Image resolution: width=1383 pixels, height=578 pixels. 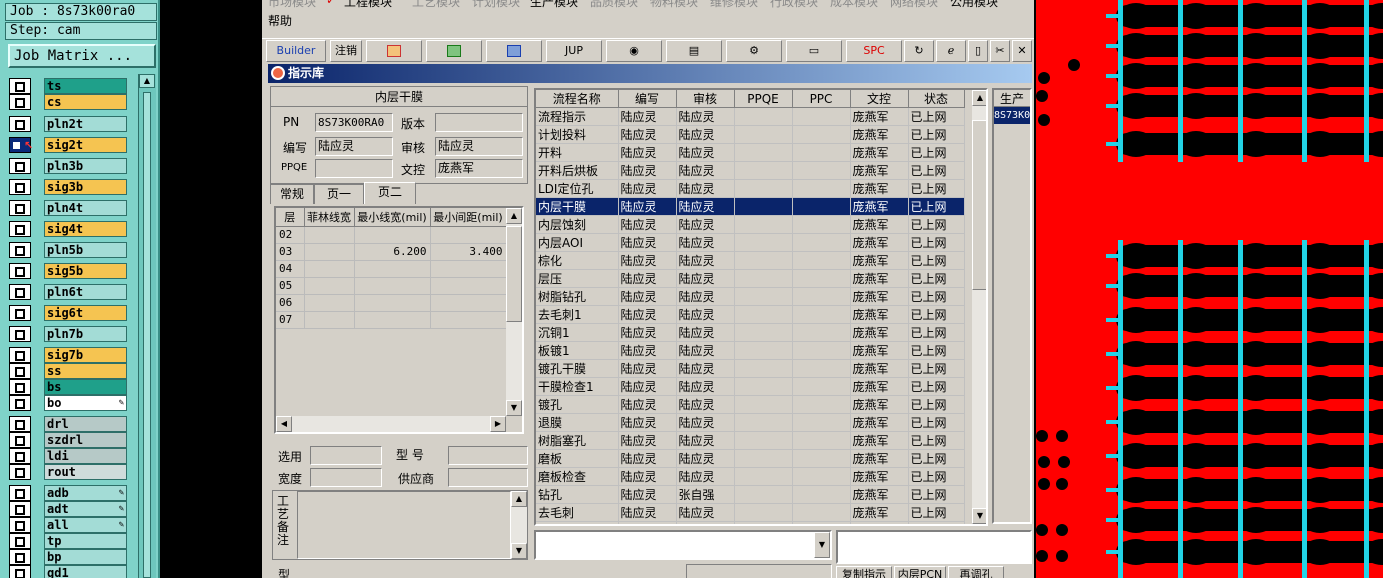 What do you see at coordinates (750, 512) in the screenshot?
I see `table-row: 去毛刺 陆应灵 陆应灵 庞燕军 已上网` at bounding box center [750, 512].